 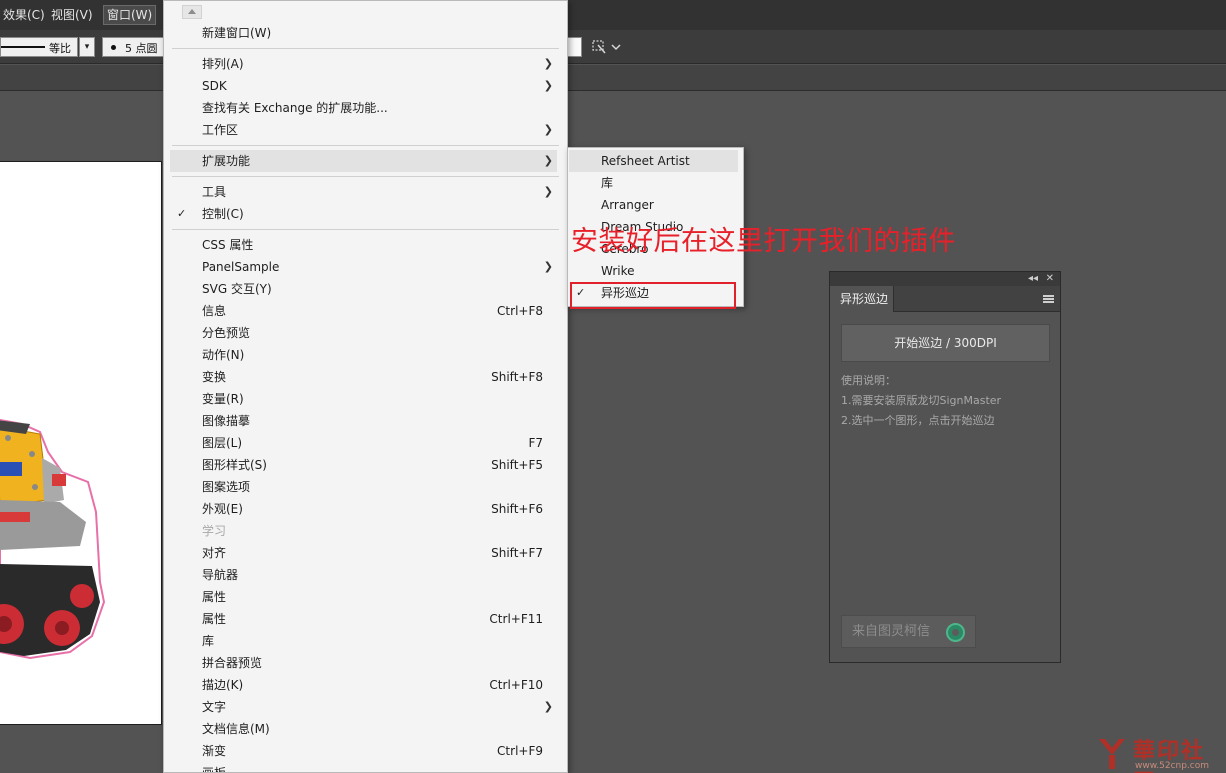 What do you see at coordinates (214, 377) in the screenshot?
I see `menu-item-label: 变换` at bounding box center [214, 377].